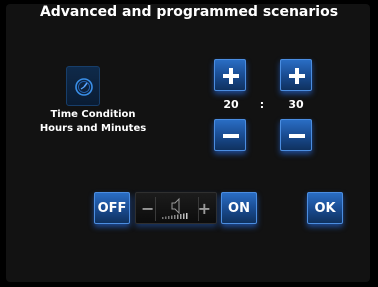 The height and width of the screenshot is (287, 378). What do you see at coordinates (112, 208) in the screenshot?
I see `off-button: OFF` at bounding box center [112, 208].